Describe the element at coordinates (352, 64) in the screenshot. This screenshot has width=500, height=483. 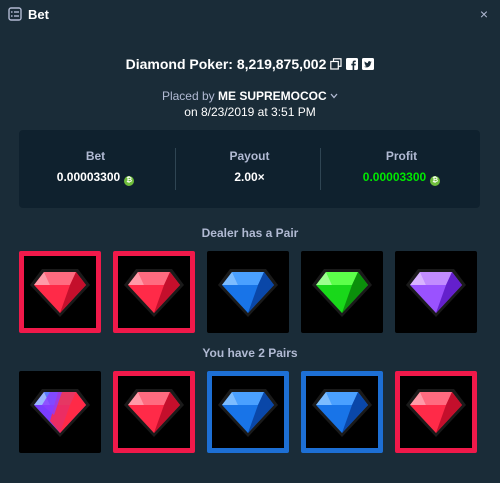
I see `facebook-icon` at that location.